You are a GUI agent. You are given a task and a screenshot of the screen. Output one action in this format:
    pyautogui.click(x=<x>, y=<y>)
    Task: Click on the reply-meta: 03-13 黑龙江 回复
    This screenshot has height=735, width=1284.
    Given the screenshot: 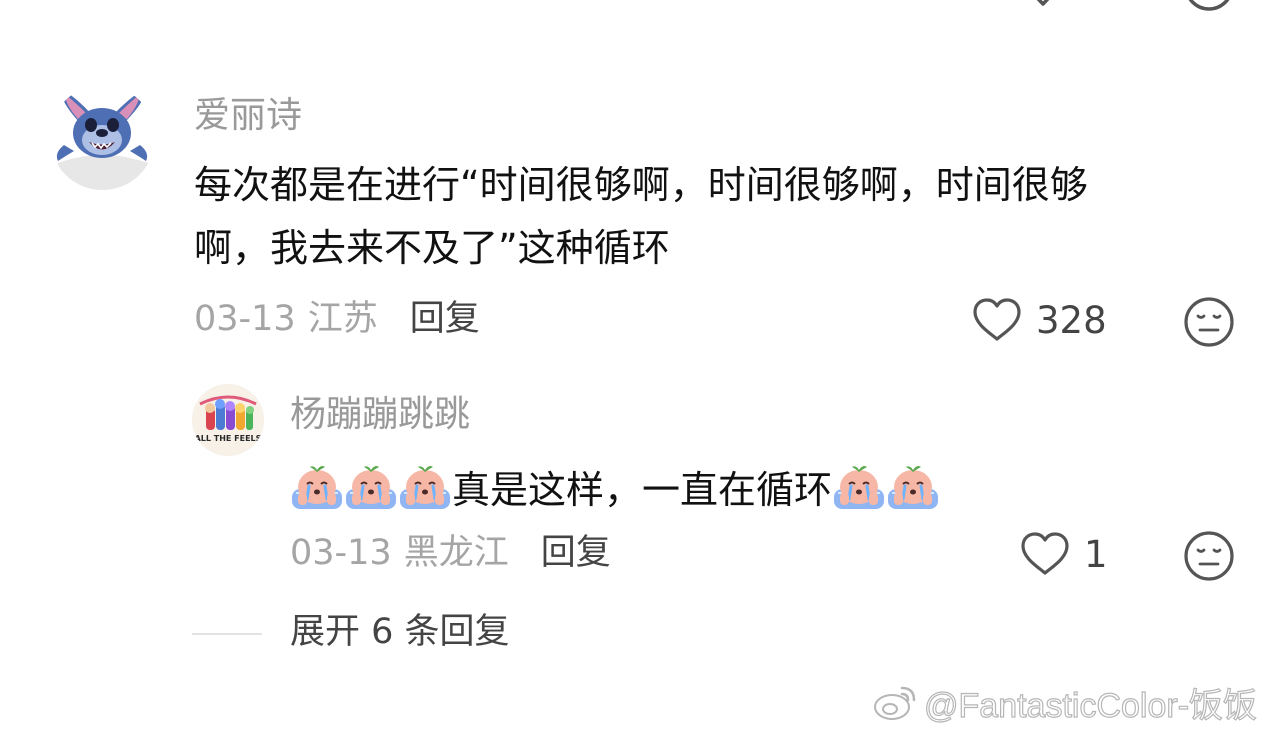 What is the action you would take?
    pyautogui.click(x=450, y=553)
    